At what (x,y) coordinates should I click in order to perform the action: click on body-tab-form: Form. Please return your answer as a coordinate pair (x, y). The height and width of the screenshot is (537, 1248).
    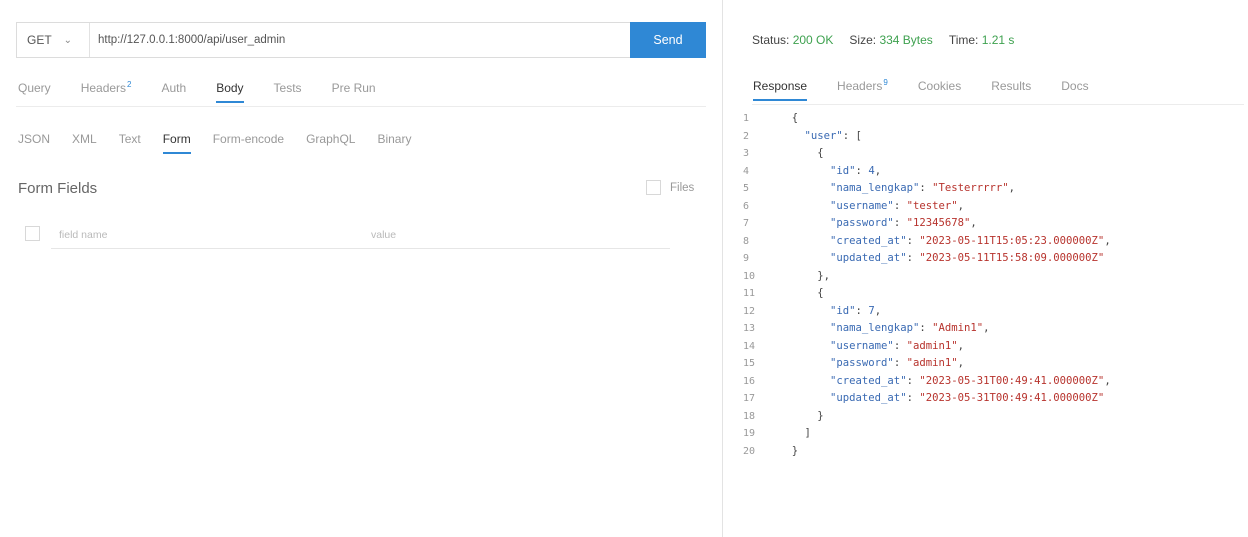
    Looking at the image, I should click on (176, 143).